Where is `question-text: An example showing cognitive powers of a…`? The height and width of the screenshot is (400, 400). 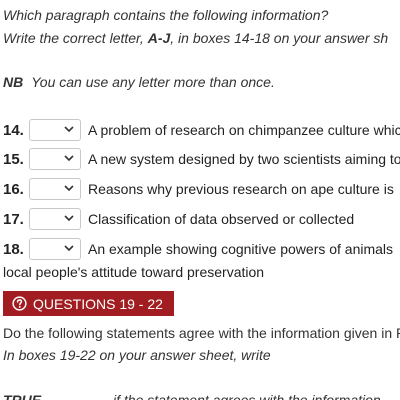
question-text: An example showing cognitive powers of a… is located at coordinates (241, 249).